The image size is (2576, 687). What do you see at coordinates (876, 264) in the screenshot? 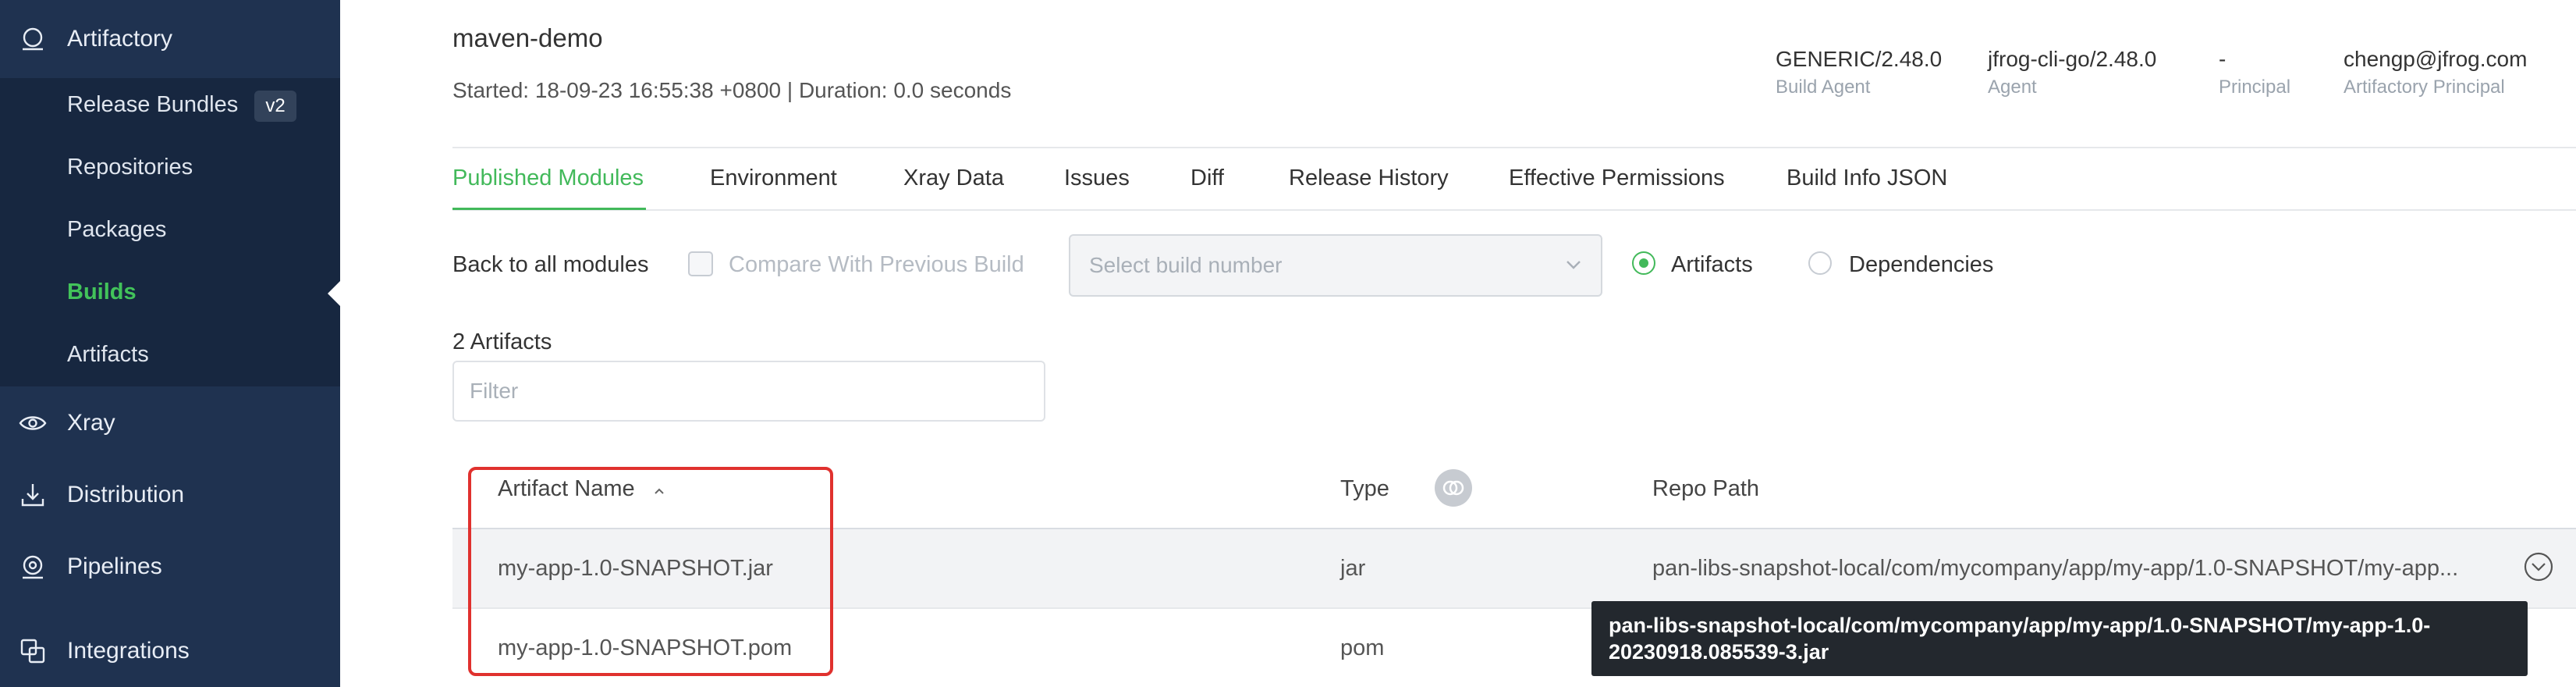
I see `compare-checkbox-label: Compare With Previous Build` at bounding box center [876, 264].